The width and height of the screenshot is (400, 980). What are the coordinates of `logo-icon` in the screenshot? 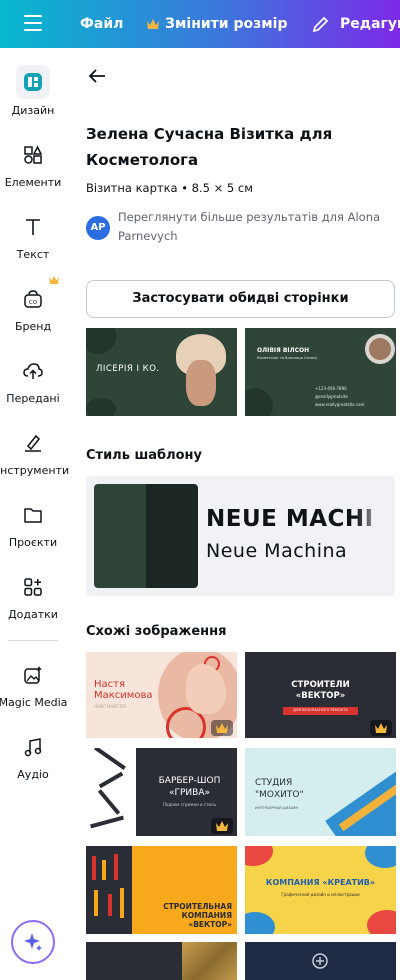 It's located at (320, 961).